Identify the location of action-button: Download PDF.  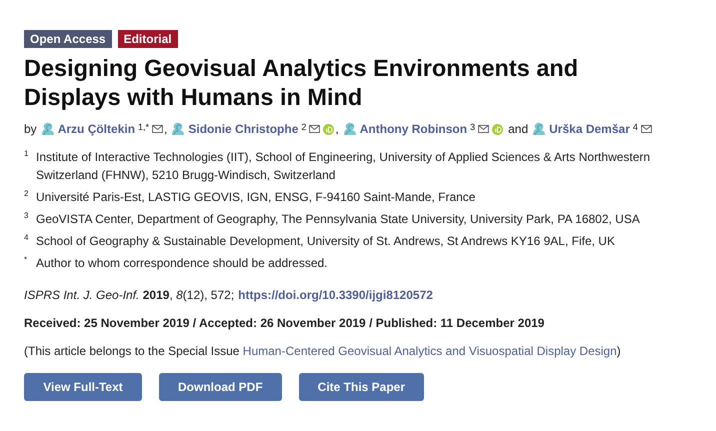
(220, 387).